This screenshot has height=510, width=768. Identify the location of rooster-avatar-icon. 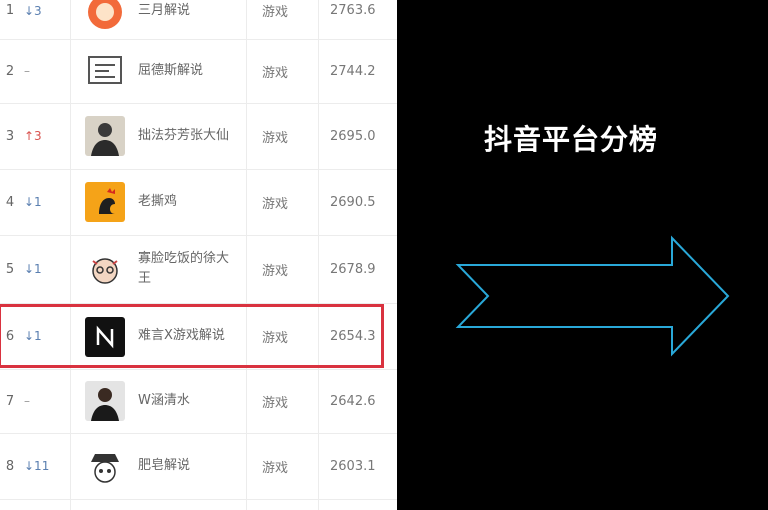
(105, 202).